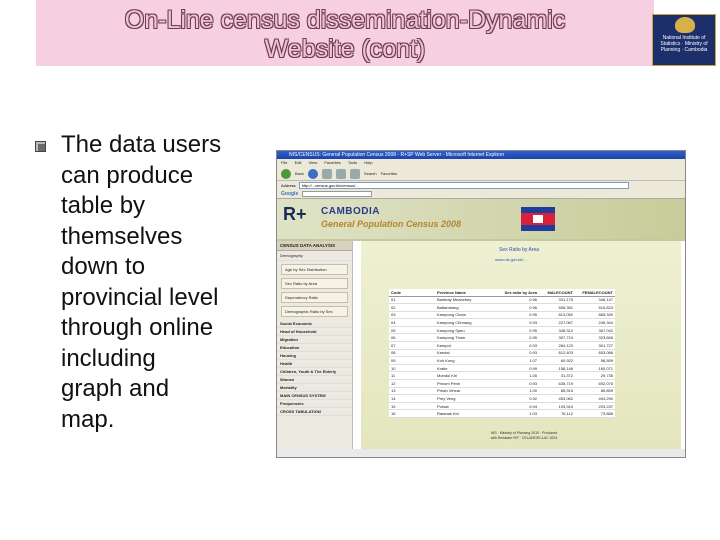  What do you see at coordinates (502, 300) in the screenshot?
I see `table-row: 01 Banteay Meanchey 0.96 331,175 346,147` at bounding box center [502, 300].